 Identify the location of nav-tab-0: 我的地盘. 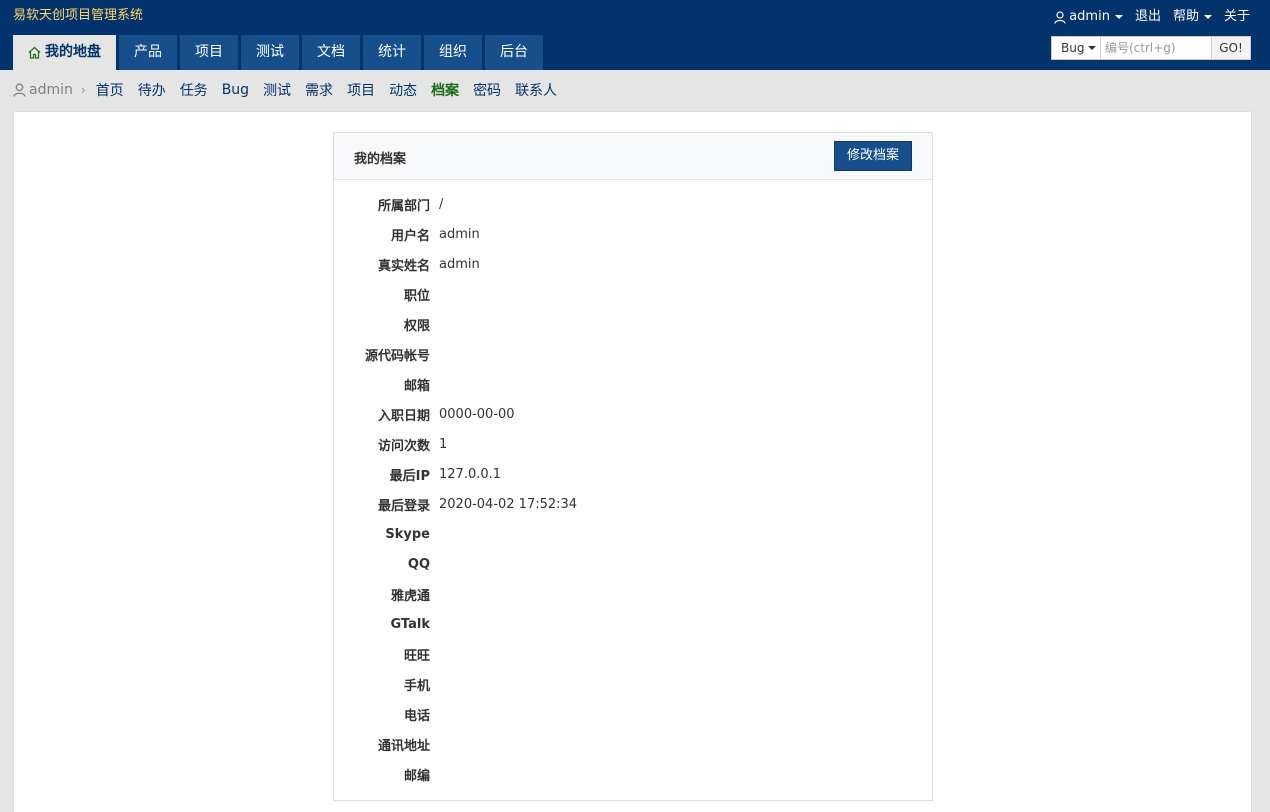
(64, 52).